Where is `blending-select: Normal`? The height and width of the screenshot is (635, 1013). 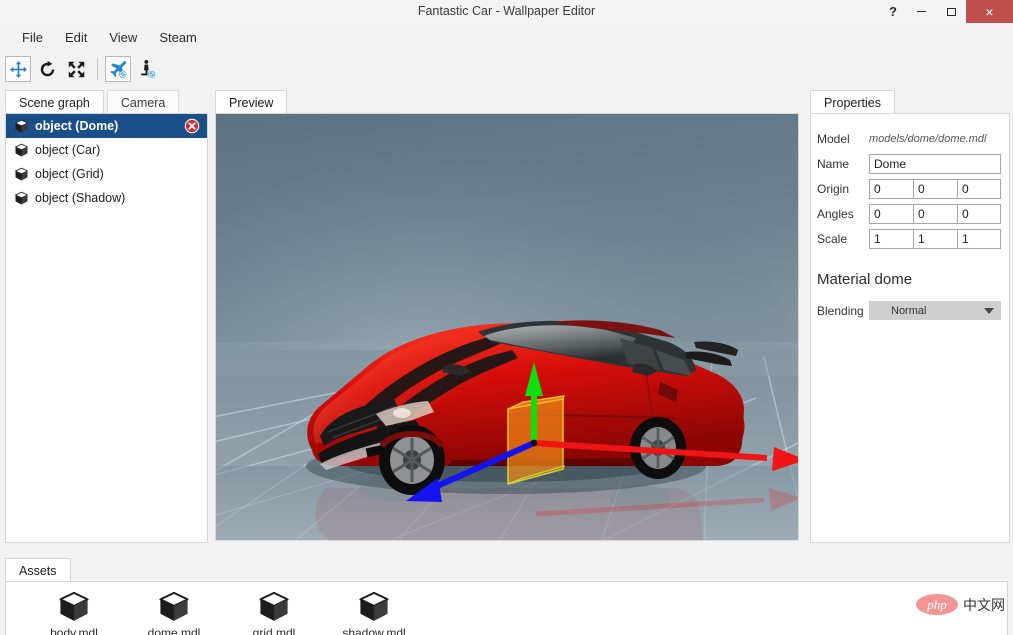
blending-select: Normal is located at coordinates (935, 310).